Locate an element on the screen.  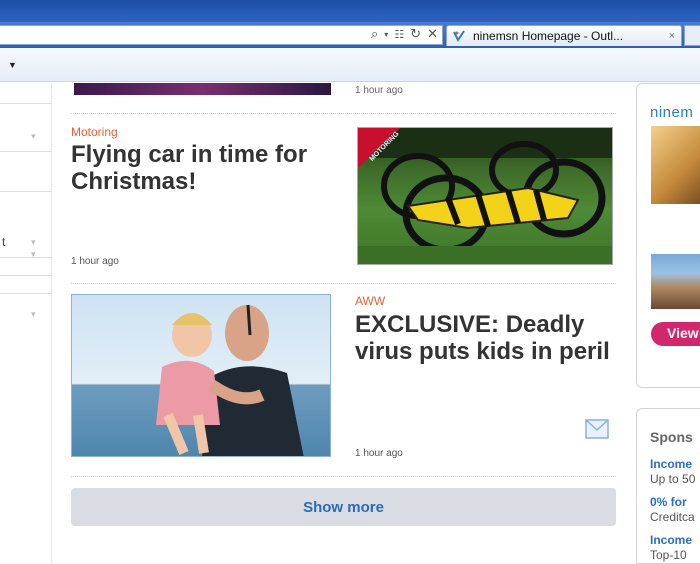
ninemsn-favicon-icon is located at coordinates (459, 36).